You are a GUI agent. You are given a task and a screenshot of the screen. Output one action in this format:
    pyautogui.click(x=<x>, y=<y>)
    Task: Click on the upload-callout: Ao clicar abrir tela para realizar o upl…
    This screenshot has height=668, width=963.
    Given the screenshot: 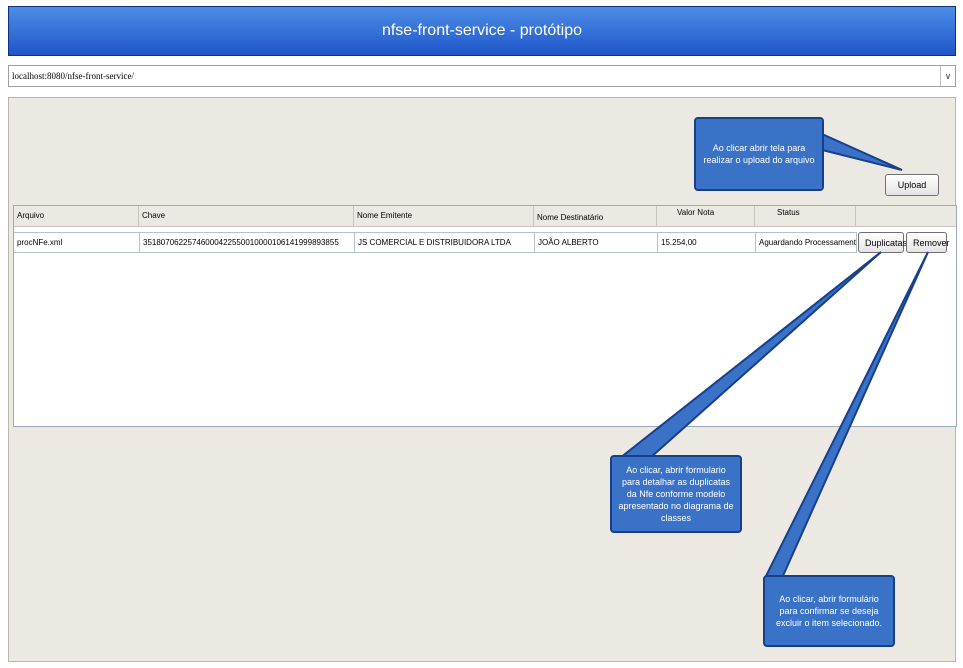 What is the action you would take?
    pyautogui.click(x=759, y=154)
    